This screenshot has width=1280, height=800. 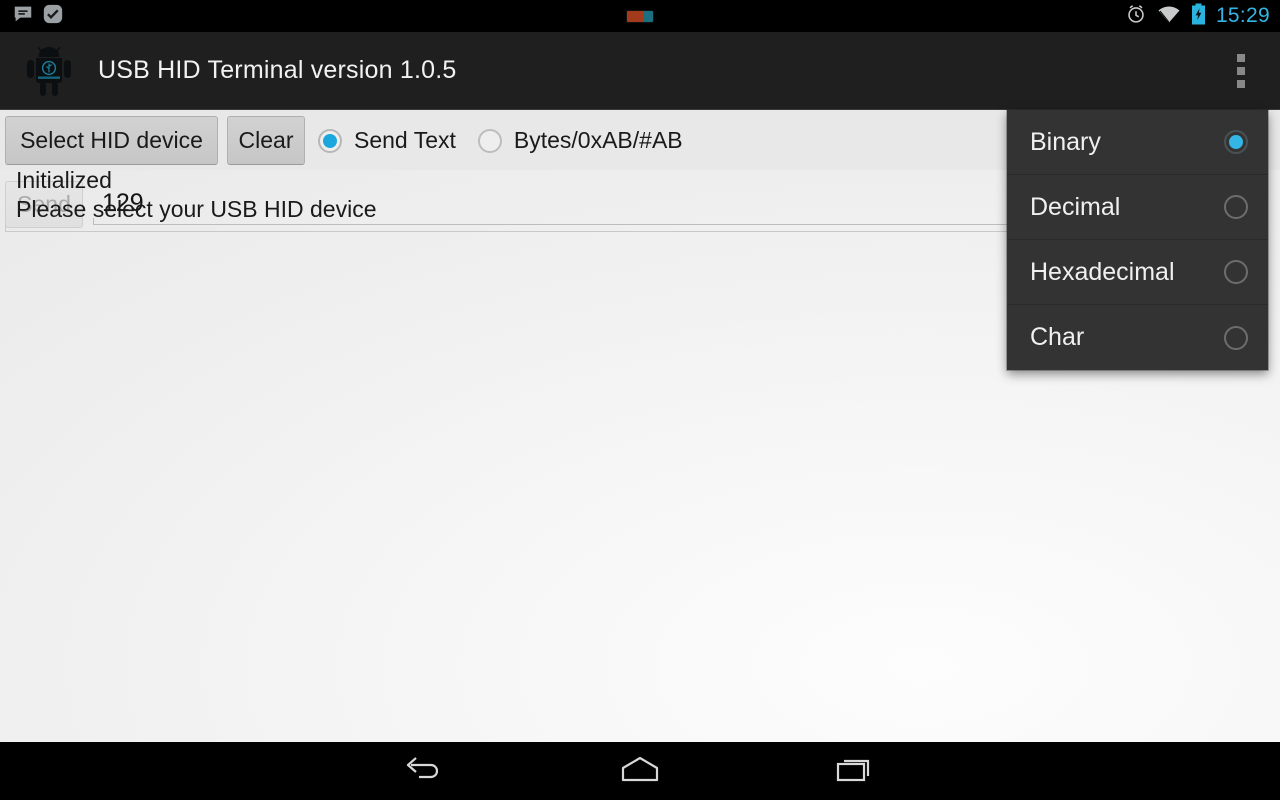 I want to click on menu-item-label: Decimal, so click(x=1075, y=206).